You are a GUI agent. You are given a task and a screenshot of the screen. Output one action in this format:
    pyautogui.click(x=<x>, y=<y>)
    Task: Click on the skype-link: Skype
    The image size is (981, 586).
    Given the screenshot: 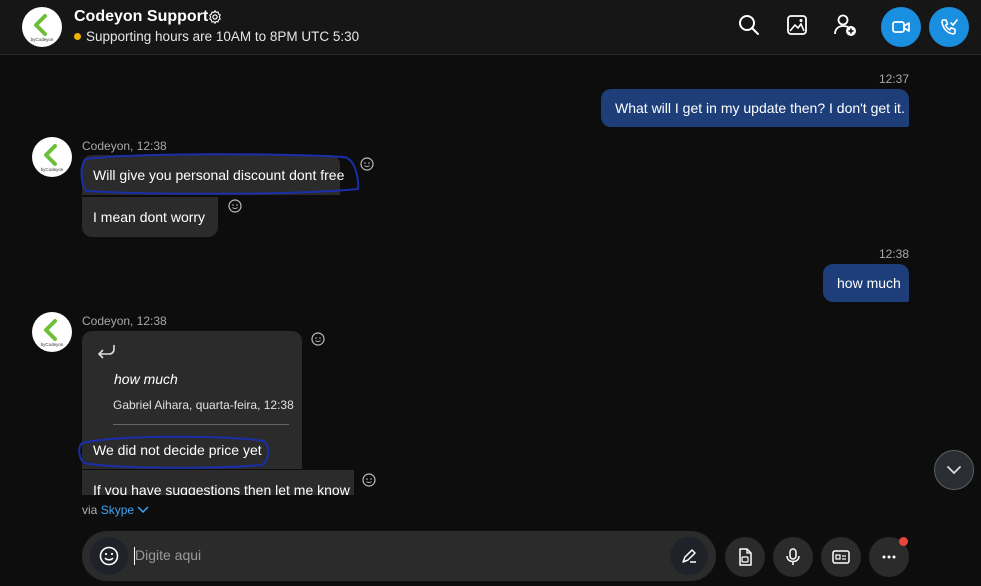 What is the action you would take?
    pyautogui.click(x=117, y=510)
    